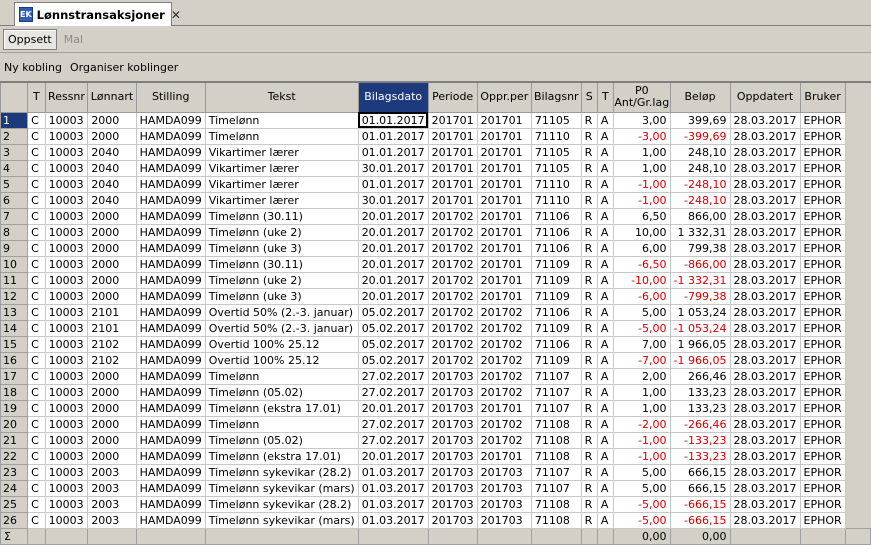  Describe the element at coordinates (556, 232) in the screenshot. I see `cell-bilagsnr: 71106` at that location.